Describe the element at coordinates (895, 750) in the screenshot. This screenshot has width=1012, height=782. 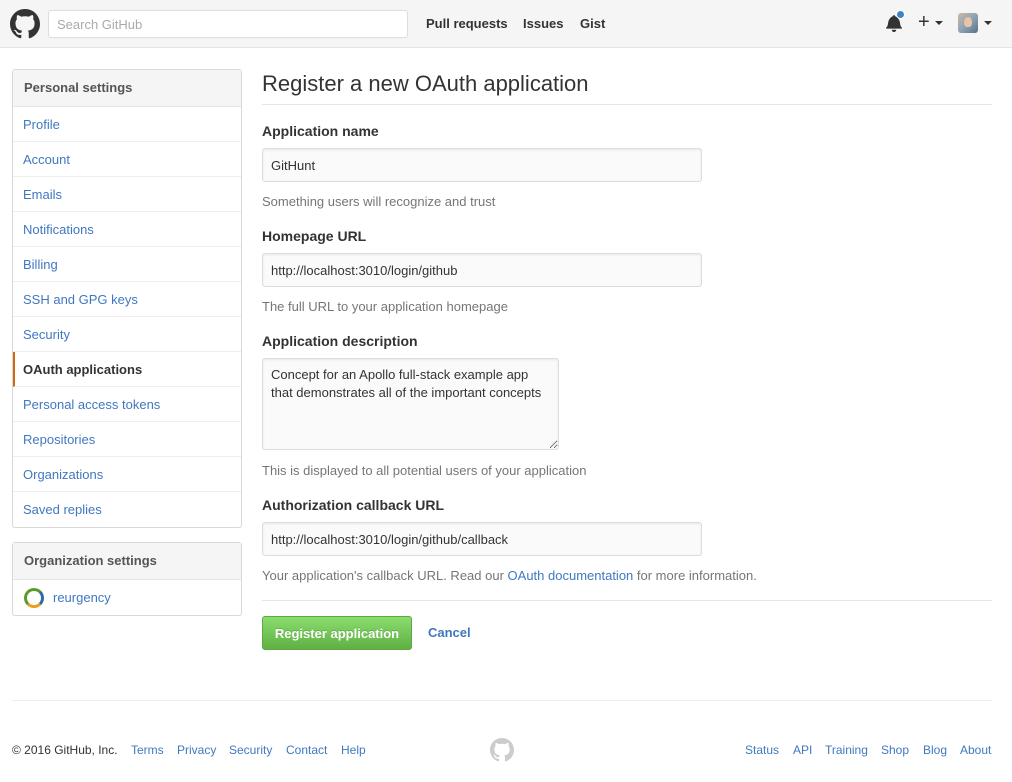
I see `footer-link-shop: Shop` at that location.